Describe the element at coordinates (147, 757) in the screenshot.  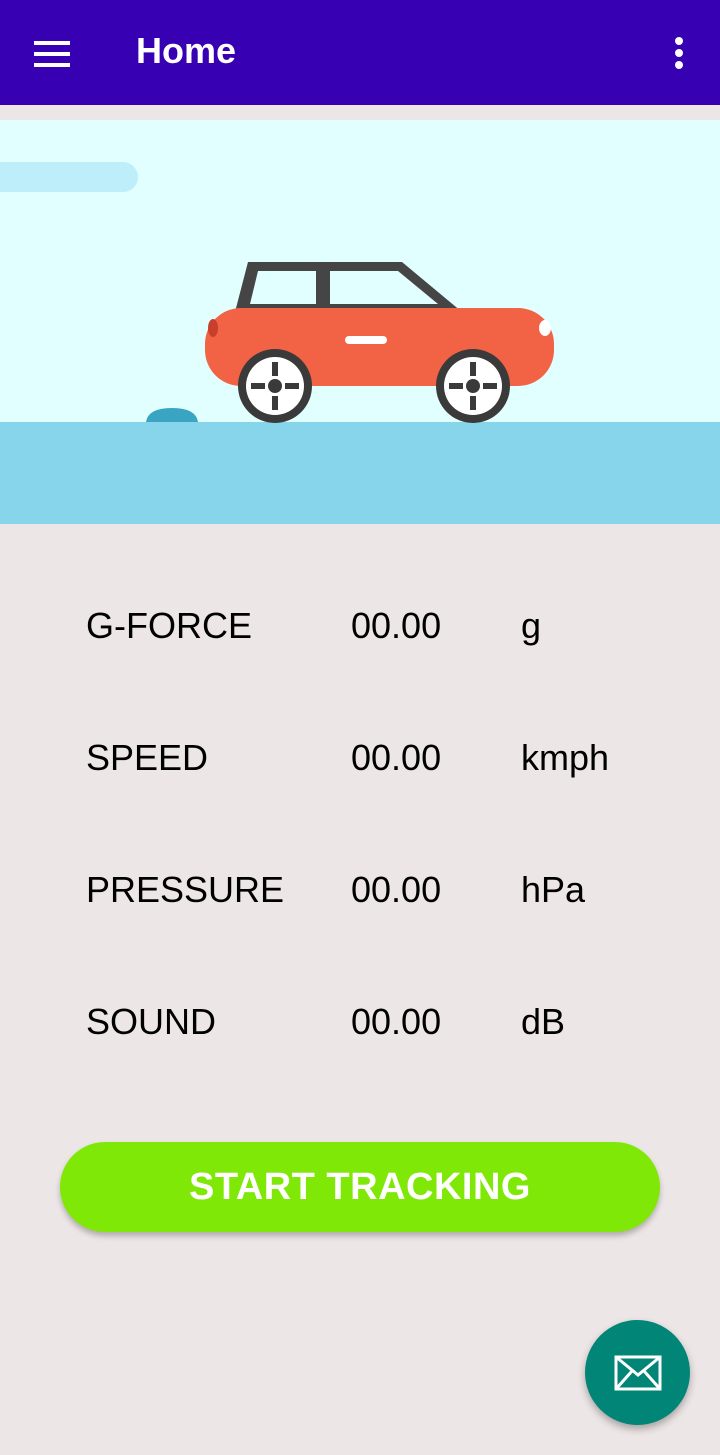
I see `stat-label: SPEED` at that location.